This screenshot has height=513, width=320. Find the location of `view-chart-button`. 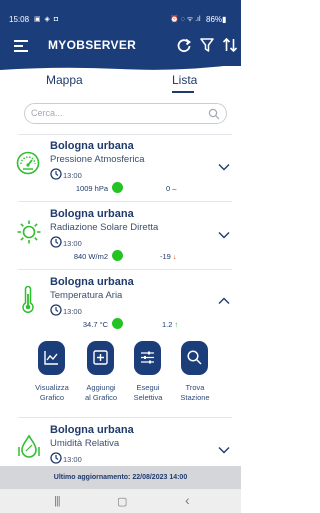

view-chart-button is located at coordinates (51, 358).